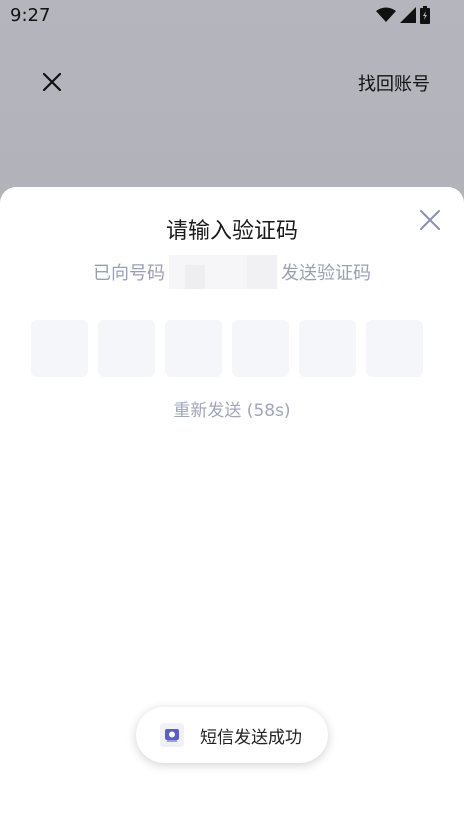  I want to click on sms-sent-toast: 短信发送成功, so click(232, 735).